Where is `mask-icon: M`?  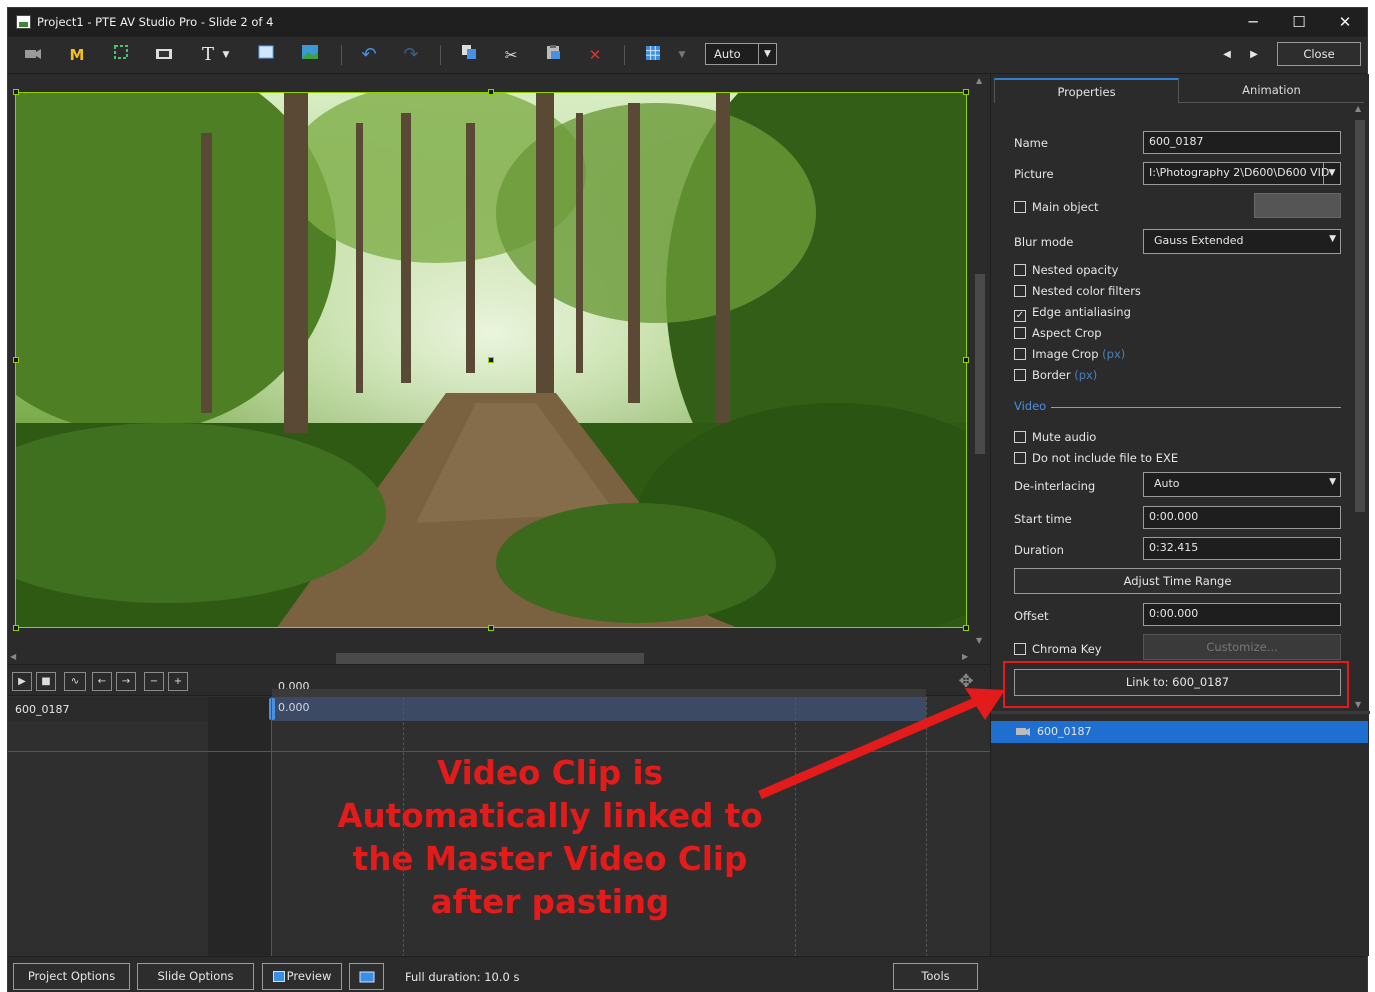 mask-icon: M is located at coordinates (77, 55).